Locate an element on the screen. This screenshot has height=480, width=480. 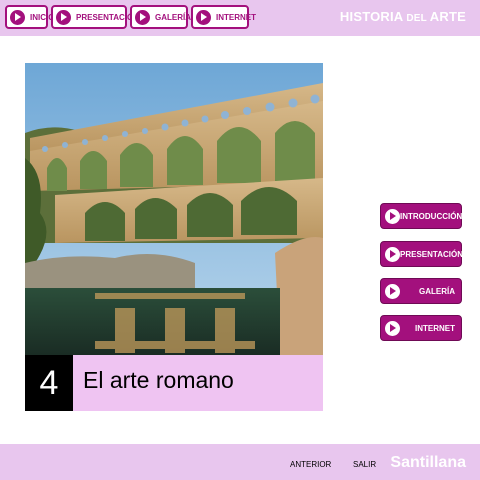
nav-galeria-label: GALERÍA is located at coordinates (173, 17).